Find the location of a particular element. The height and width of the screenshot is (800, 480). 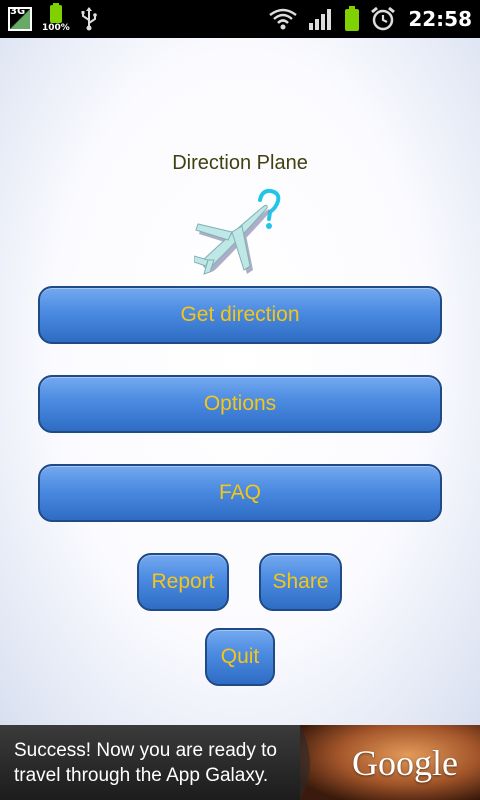

share-button: Share is located at coordinates (300, 582).